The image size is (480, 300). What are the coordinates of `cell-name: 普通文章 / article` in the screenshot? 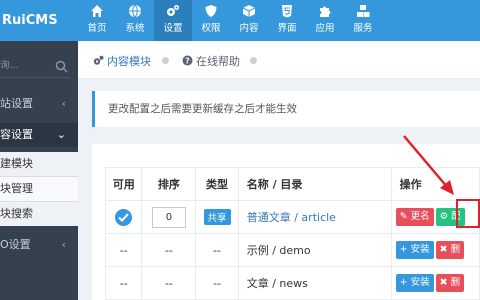 It's located at (314, 217).